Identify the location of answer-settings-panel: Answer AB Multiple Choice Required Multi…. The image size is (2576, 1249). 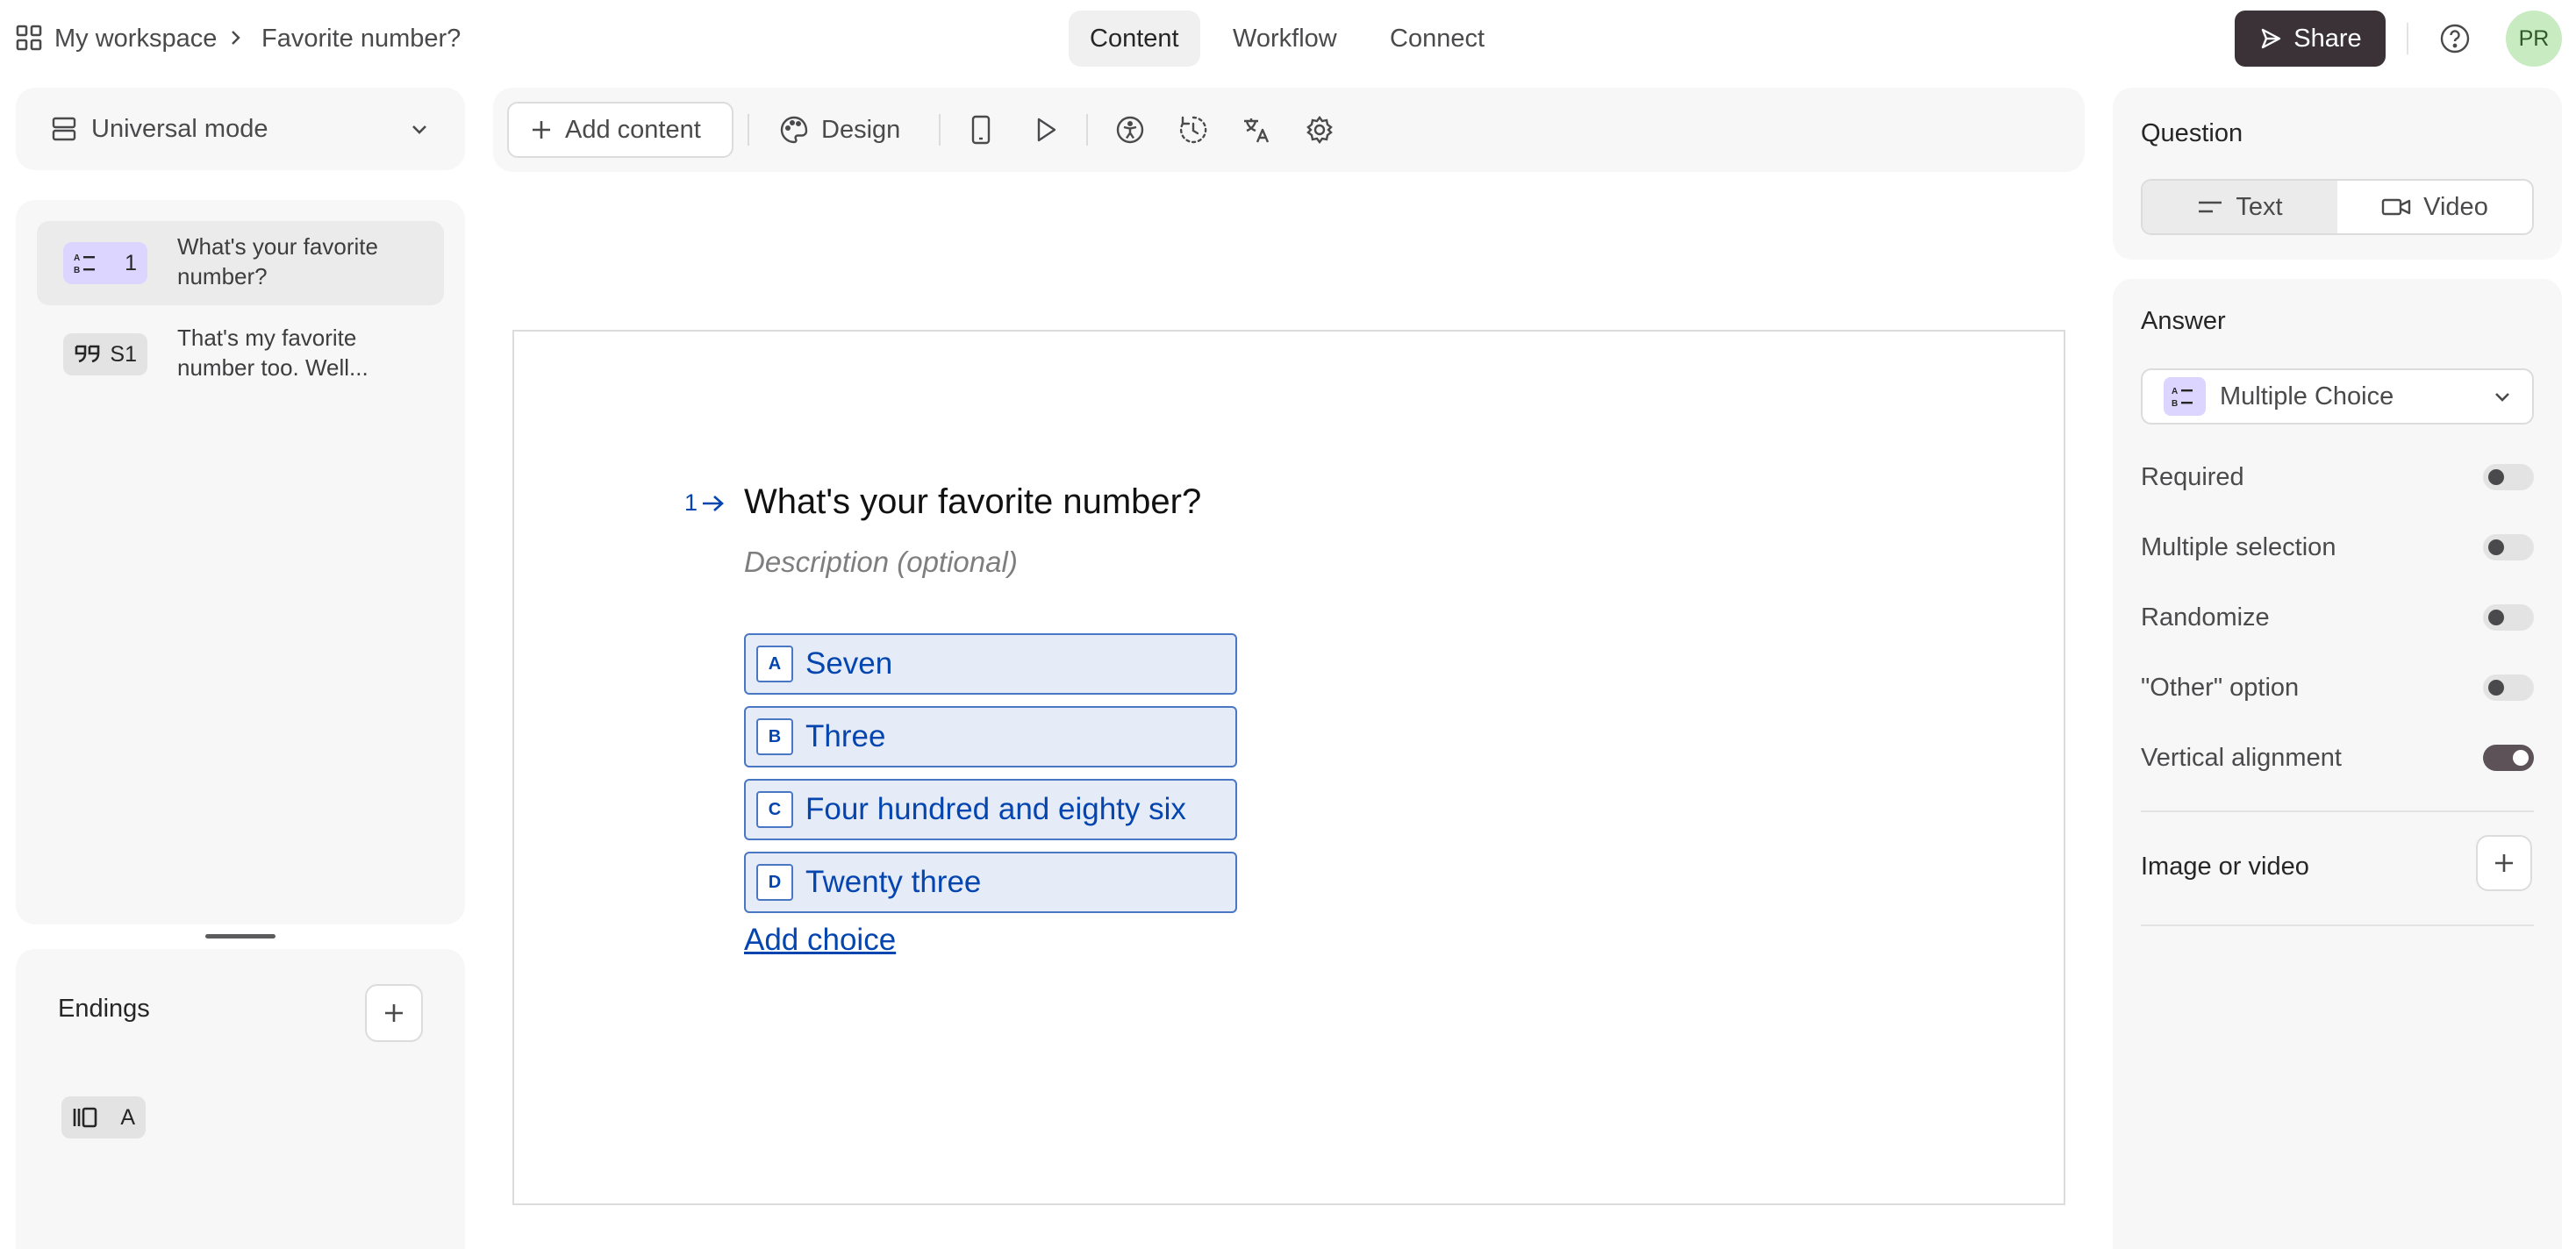
(2337, 764).